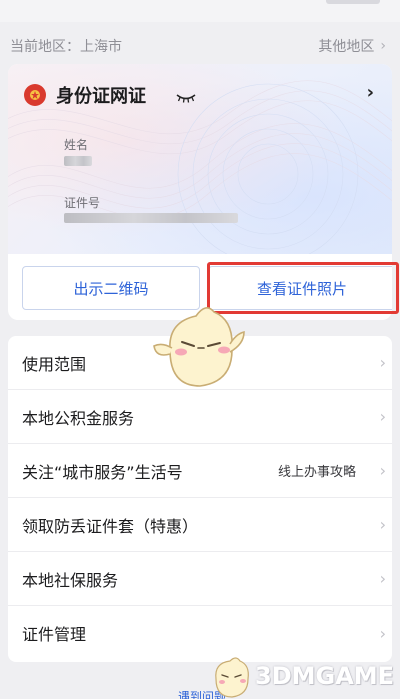 The height and width of the screenshot is (699, 400). I want to click on list-item-social-security: 本地社保服务 ›, so click(200, 579).